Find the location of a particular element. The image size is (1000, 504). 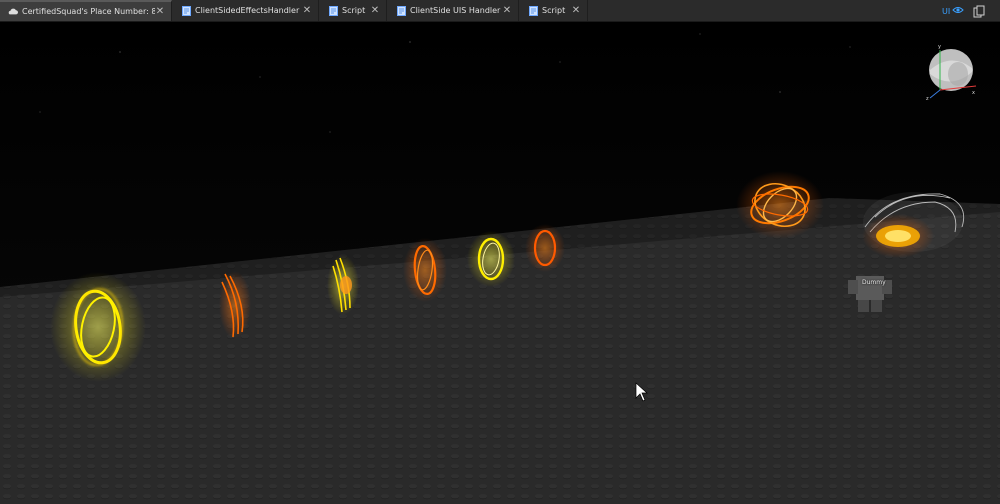

tab-label: CertifiedSquad's Place Number: 8 is located at coordinates (88, 11).